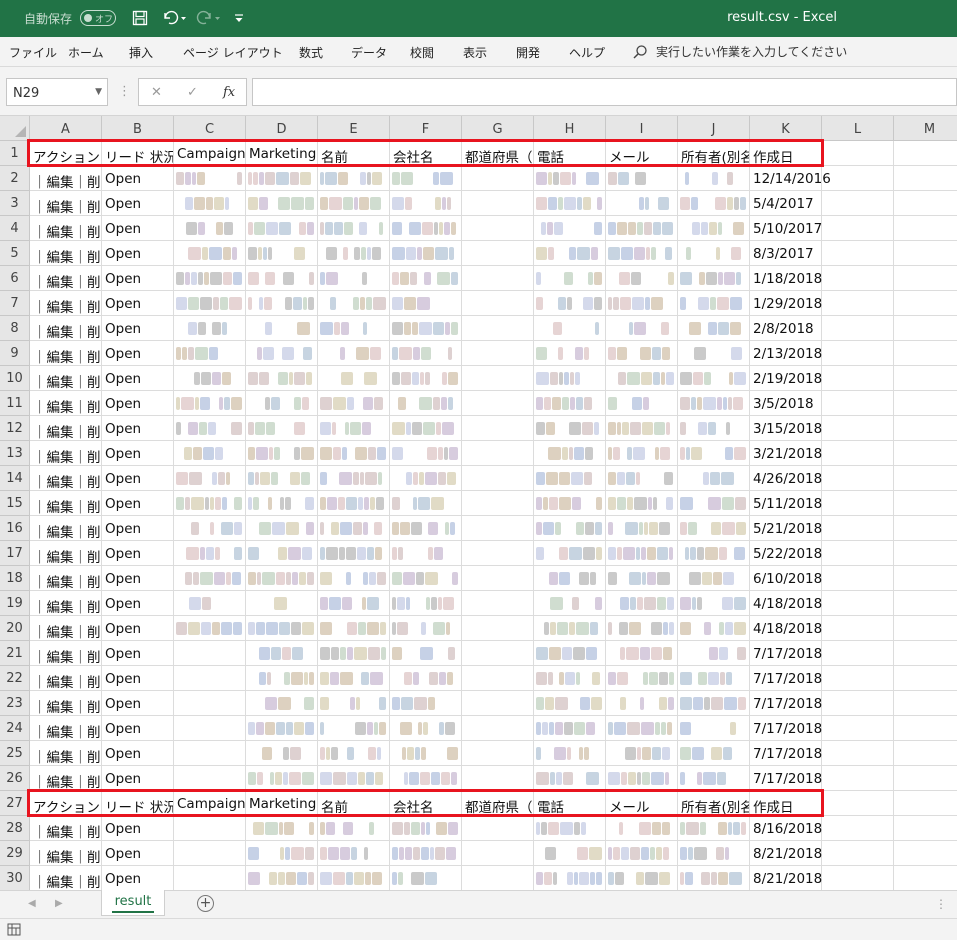 The height and width of the screenshot is (940, 957). What do you see at coordinates (354, 153) in the screenshot?
I see `cell-e: 名前` at bounding box center [354, 153].